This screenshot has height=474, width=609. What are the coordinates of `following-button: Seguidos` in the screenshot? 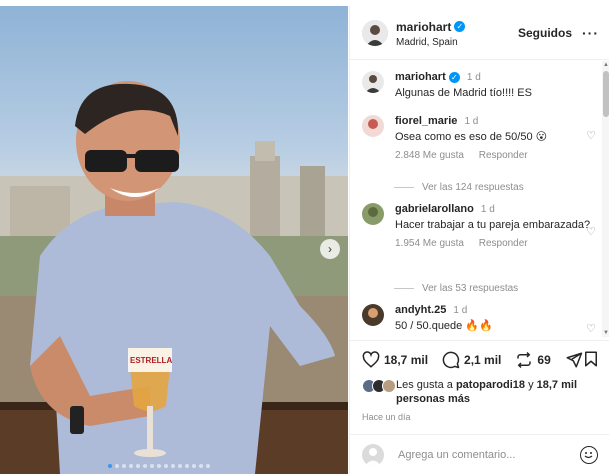 It's located at (545, 33).